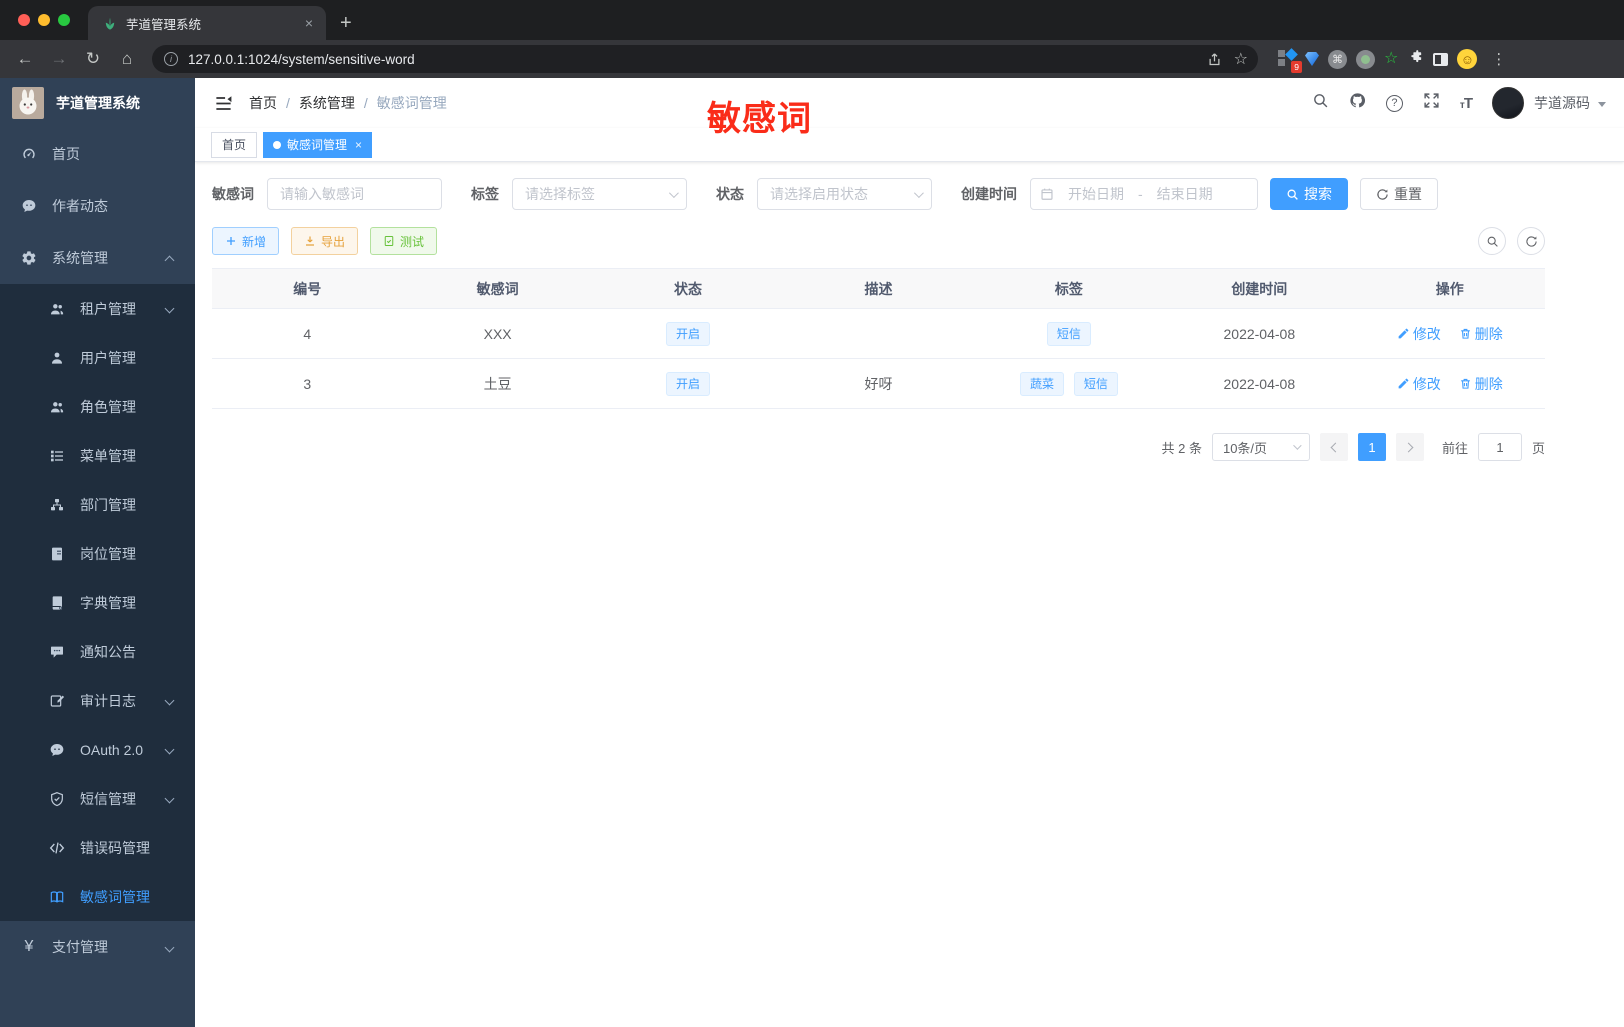 Image resolution: width=1624 pixels, height=1027 pixels. What do you see at coordinates (93, 59) in the screenshot?
I see `reload-icon: ↻` at bounding box center [93, 59].